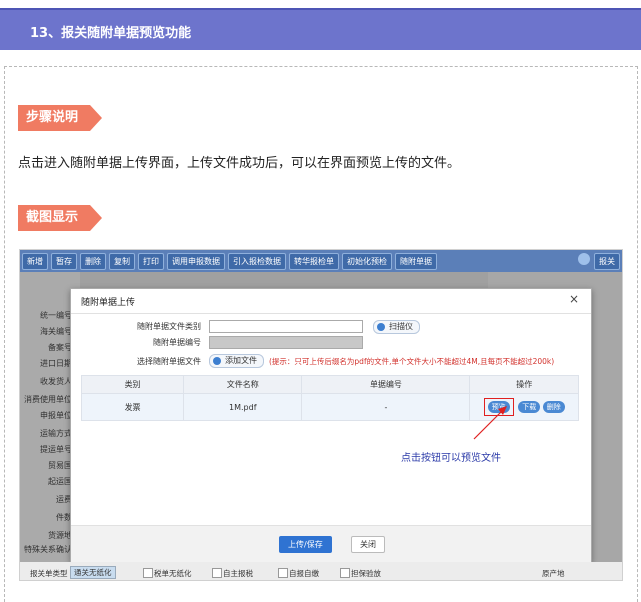  I want to click on preview-highlight: 预览, so click(498, 407).